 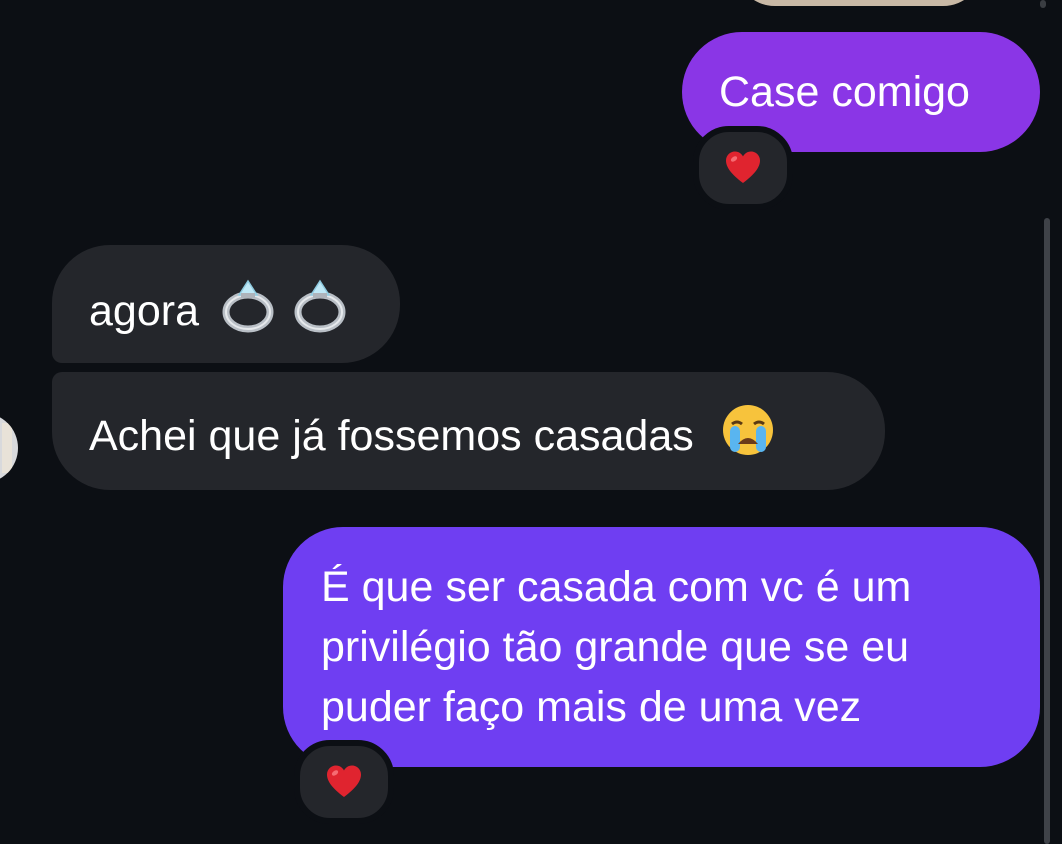 I want to click on scrollbar, so click(x=1047, y=531).